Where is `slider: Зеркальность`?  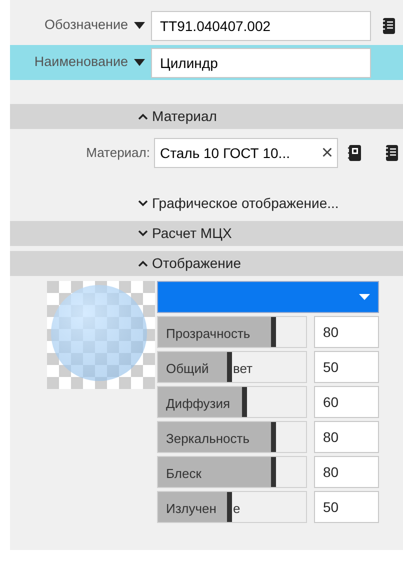 slider: Зеркальность is located at coordinates (232, 437).